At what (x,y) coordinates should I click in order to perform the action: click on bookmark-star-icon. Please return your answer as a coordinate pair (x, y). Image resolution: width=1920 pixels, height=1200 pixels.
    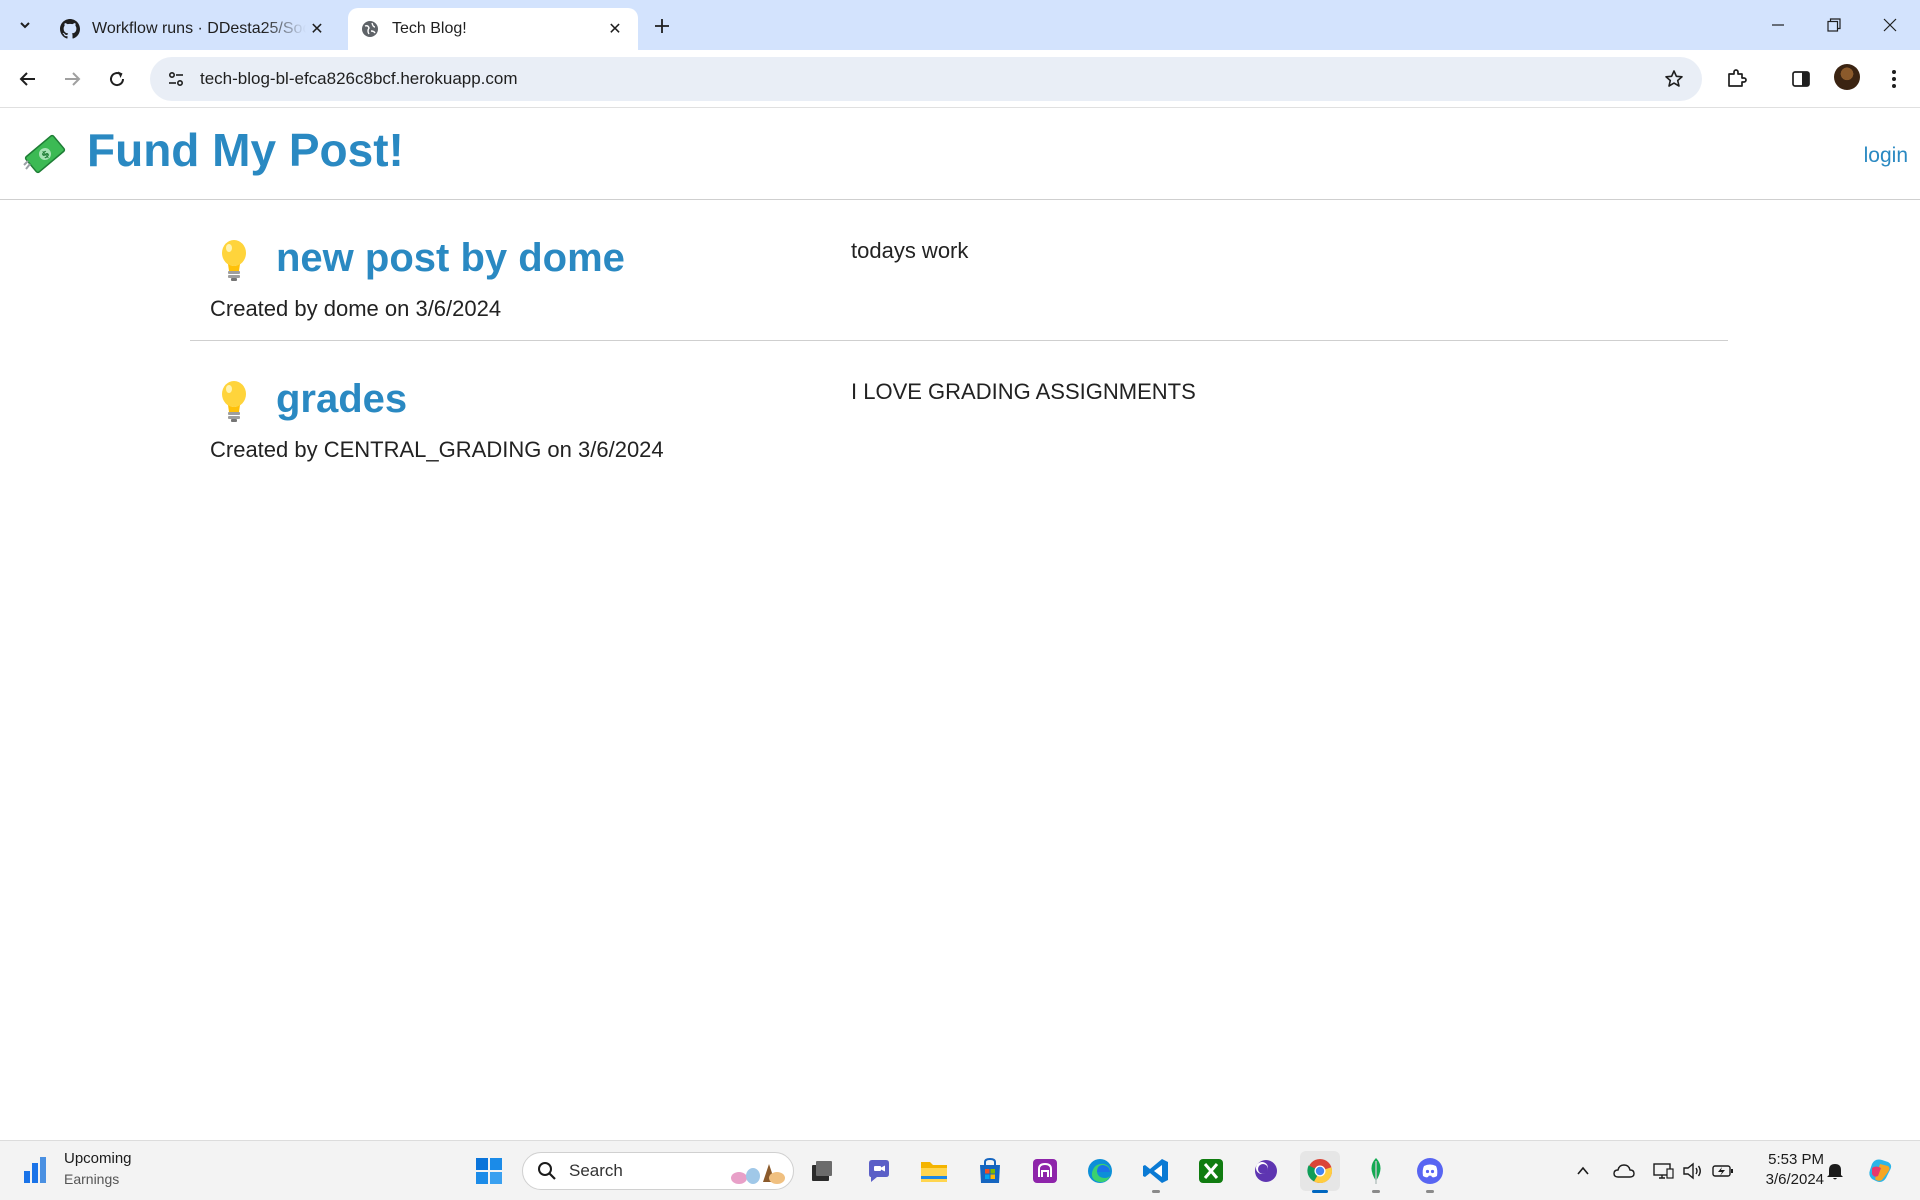
    Looking at the image, I should click on (1674, 79).